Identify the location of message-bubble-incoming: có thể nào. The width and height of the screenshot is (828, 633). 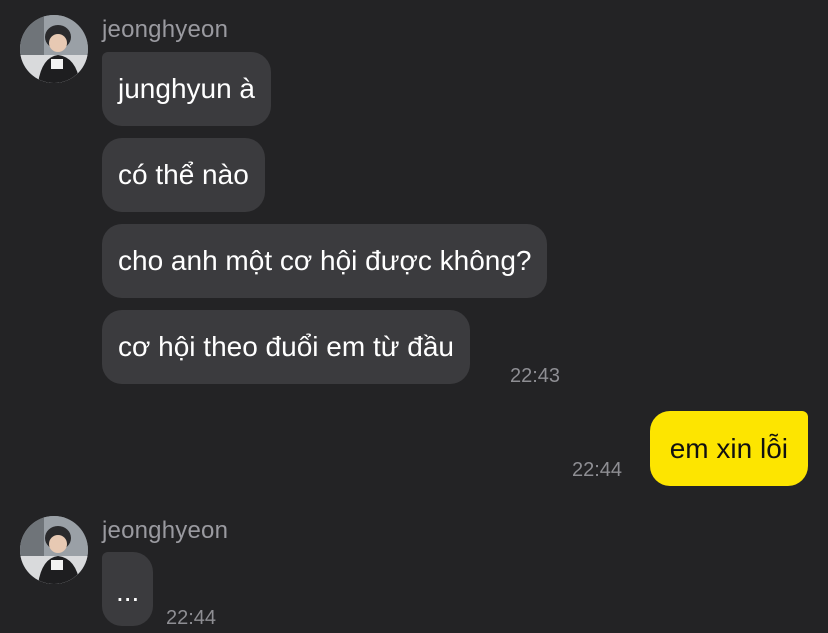
(183, 175).